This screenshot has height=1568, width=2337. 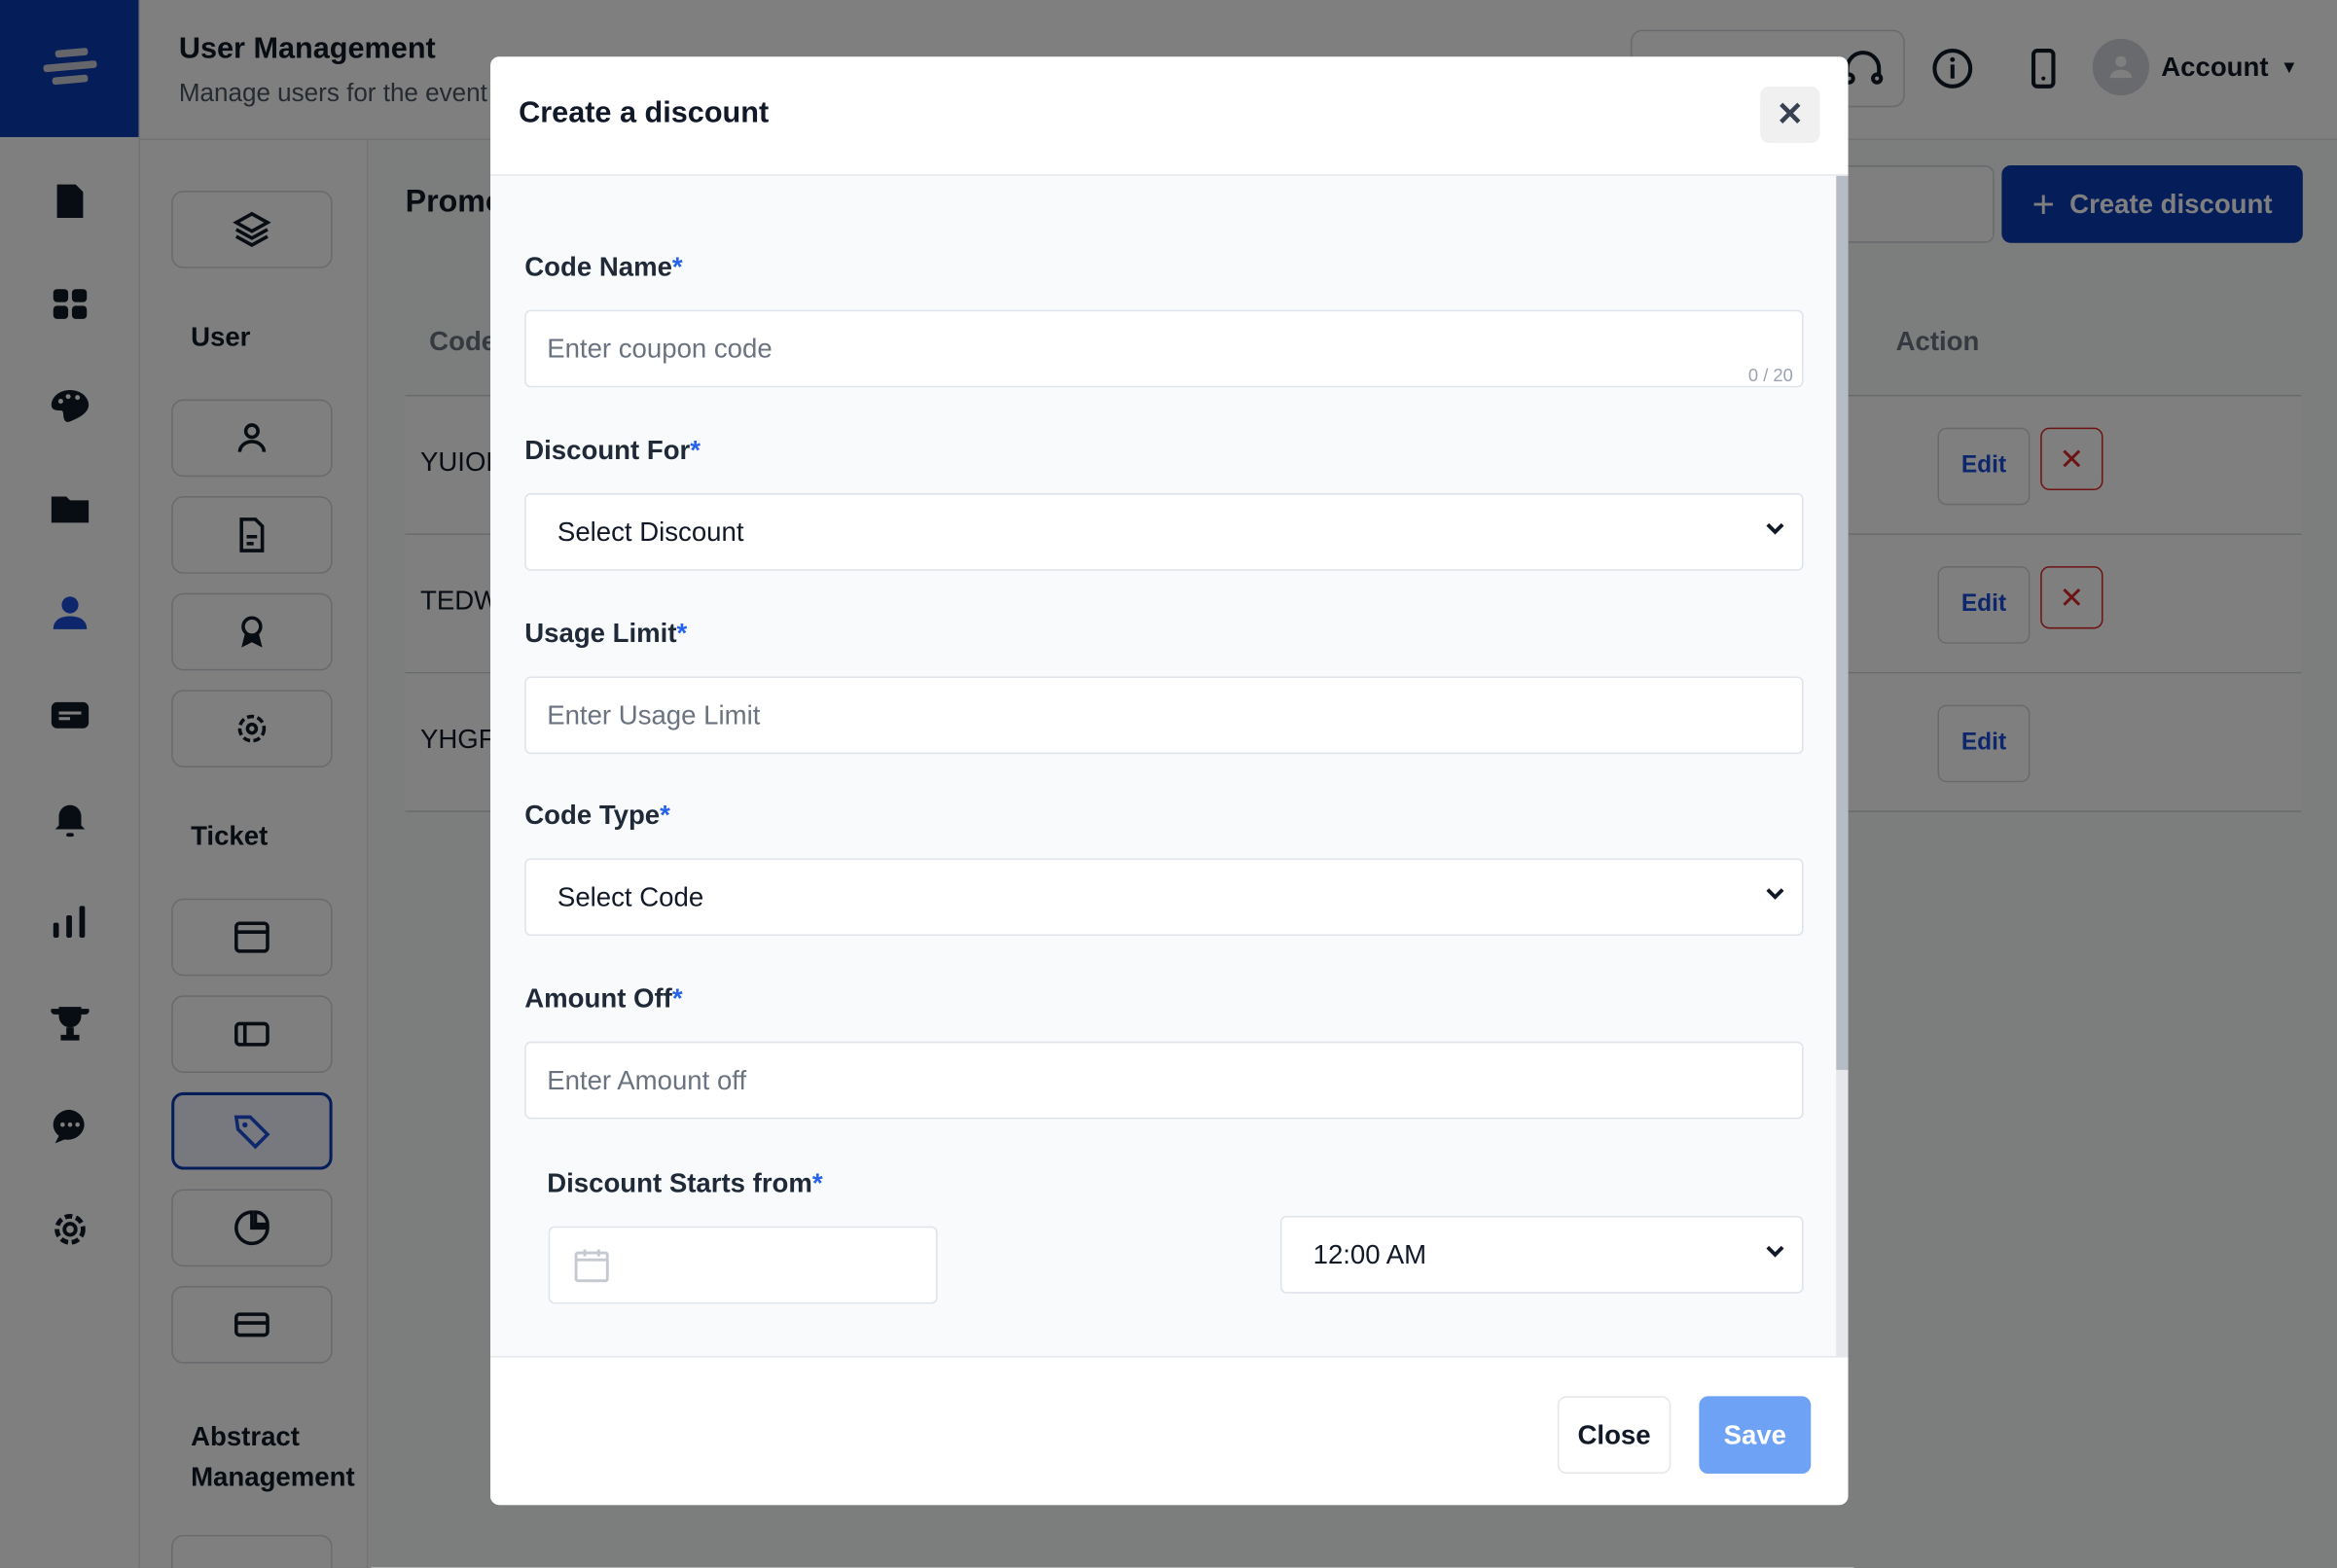 What do you see at coordinates (630, 896) in the screenshot?
I see `code-type-value: Select Code` at bounding box center [630, 896].